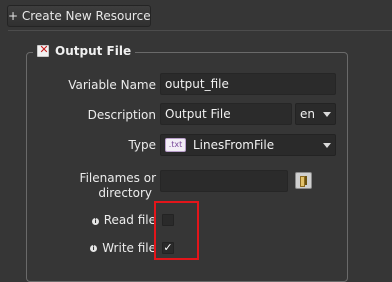 This screenshot has height=282, width=392. I want to click on panel-header: Output File, so click(84, 51).